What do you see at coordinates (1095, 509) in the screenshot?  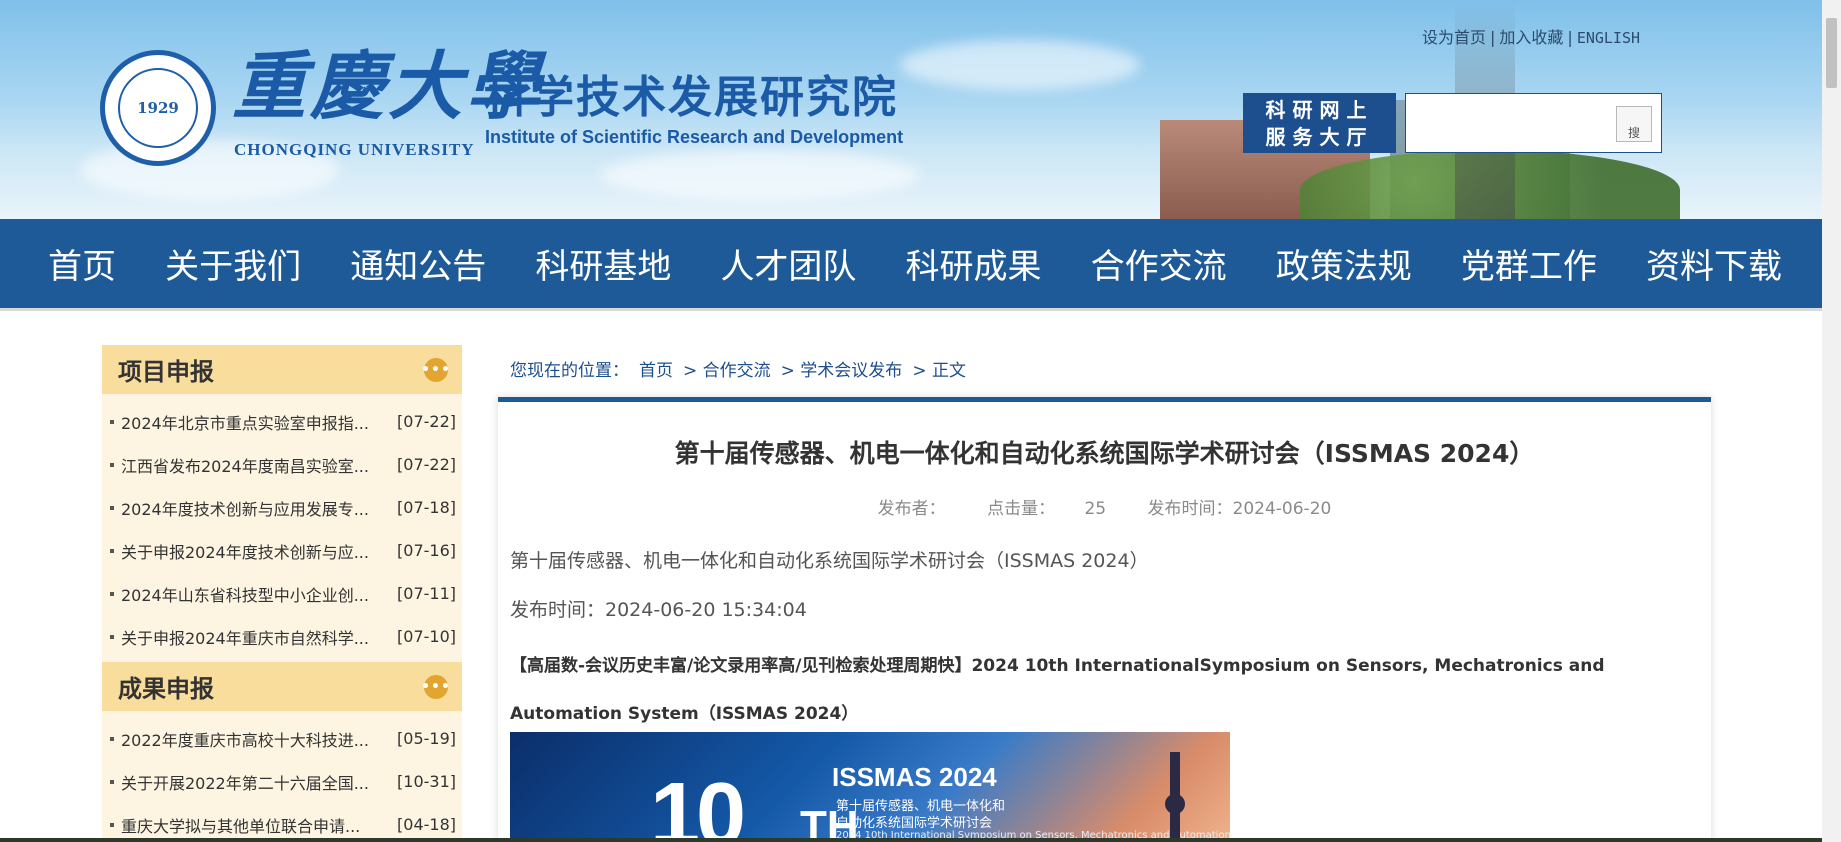 I see `hits-value: 25` at bounding box center [1095, 509].